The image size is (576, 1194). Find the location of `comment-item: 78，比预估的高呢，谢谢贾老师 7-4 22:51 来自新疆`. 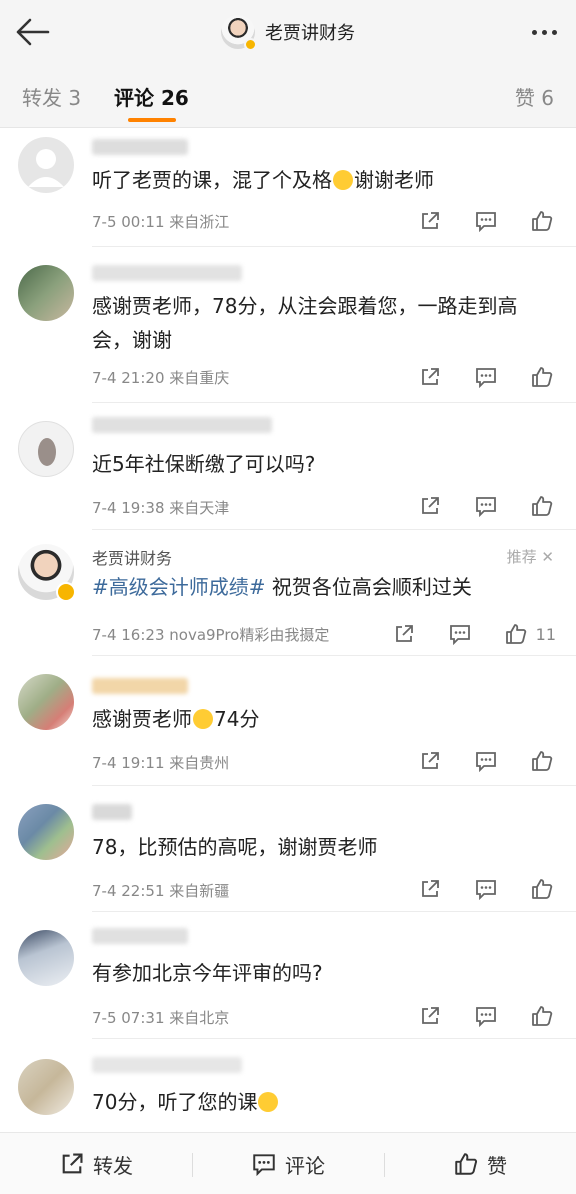

comment-item: 78，比预估的高呢，谢谢贾老师 7-4 22:51 来自新疆 is located at coordinates (288, 849).